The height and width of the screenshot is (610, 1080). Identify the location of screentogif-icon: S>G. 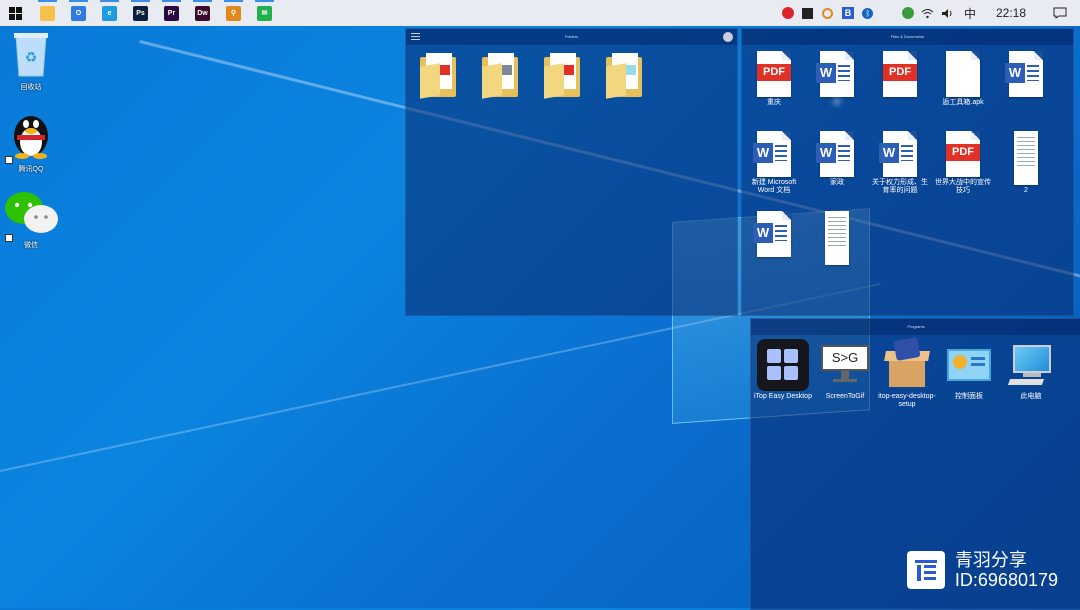
(845, 365).